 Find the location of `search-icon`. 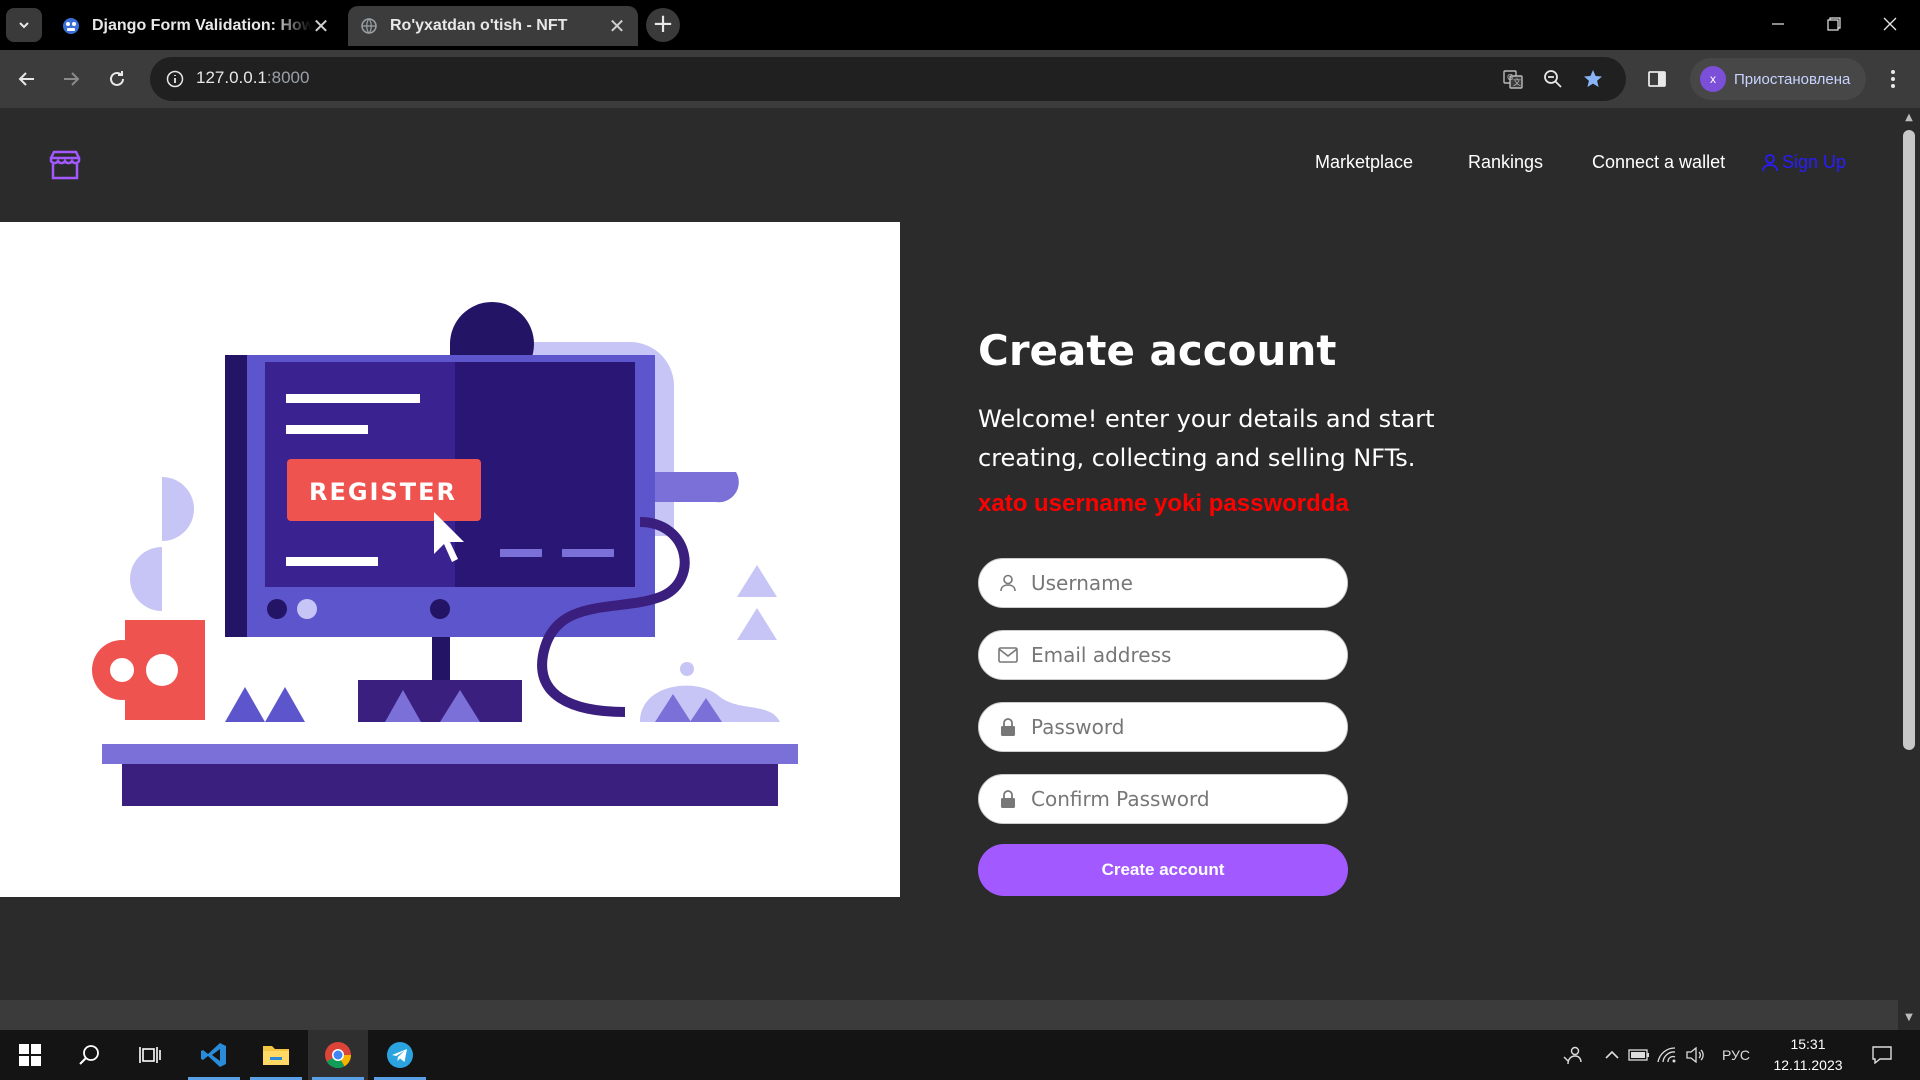

search-icon is located at coordinates (89, 1055).